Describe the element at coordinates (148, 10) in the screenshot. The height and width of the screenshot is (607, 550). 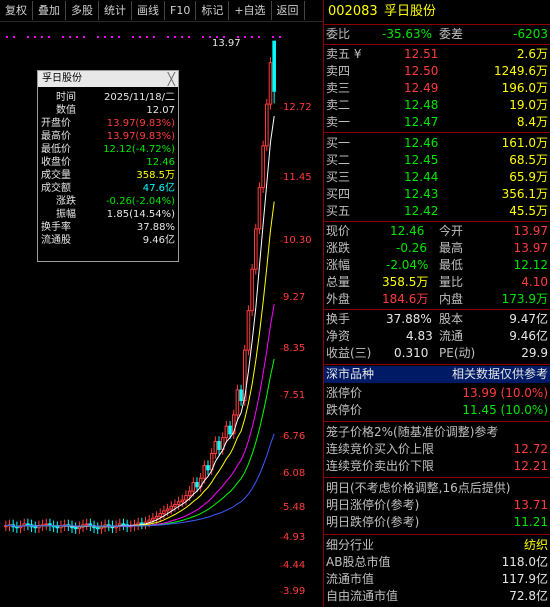
I see `toolbar-button-draw-line: 画线` at that location.